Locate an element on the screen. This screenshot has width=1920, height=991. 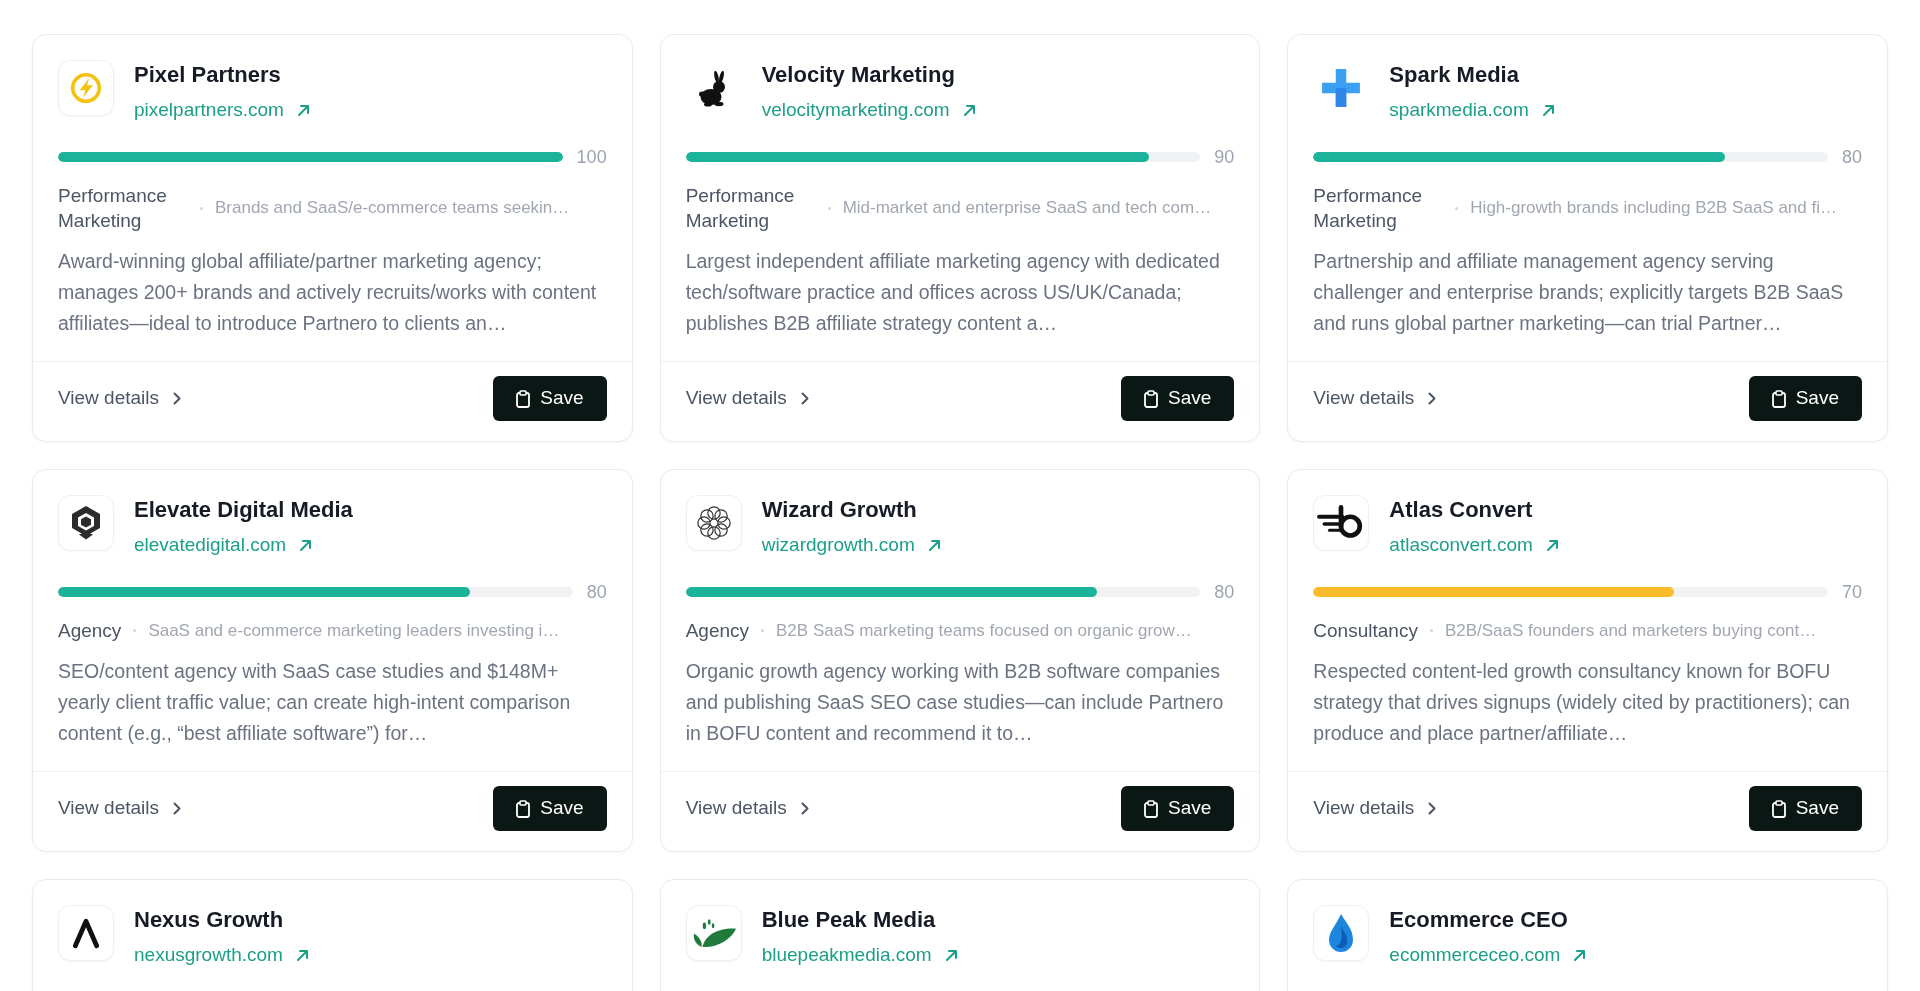
category-label: Consultancy is located at coordinates (1365, 631).